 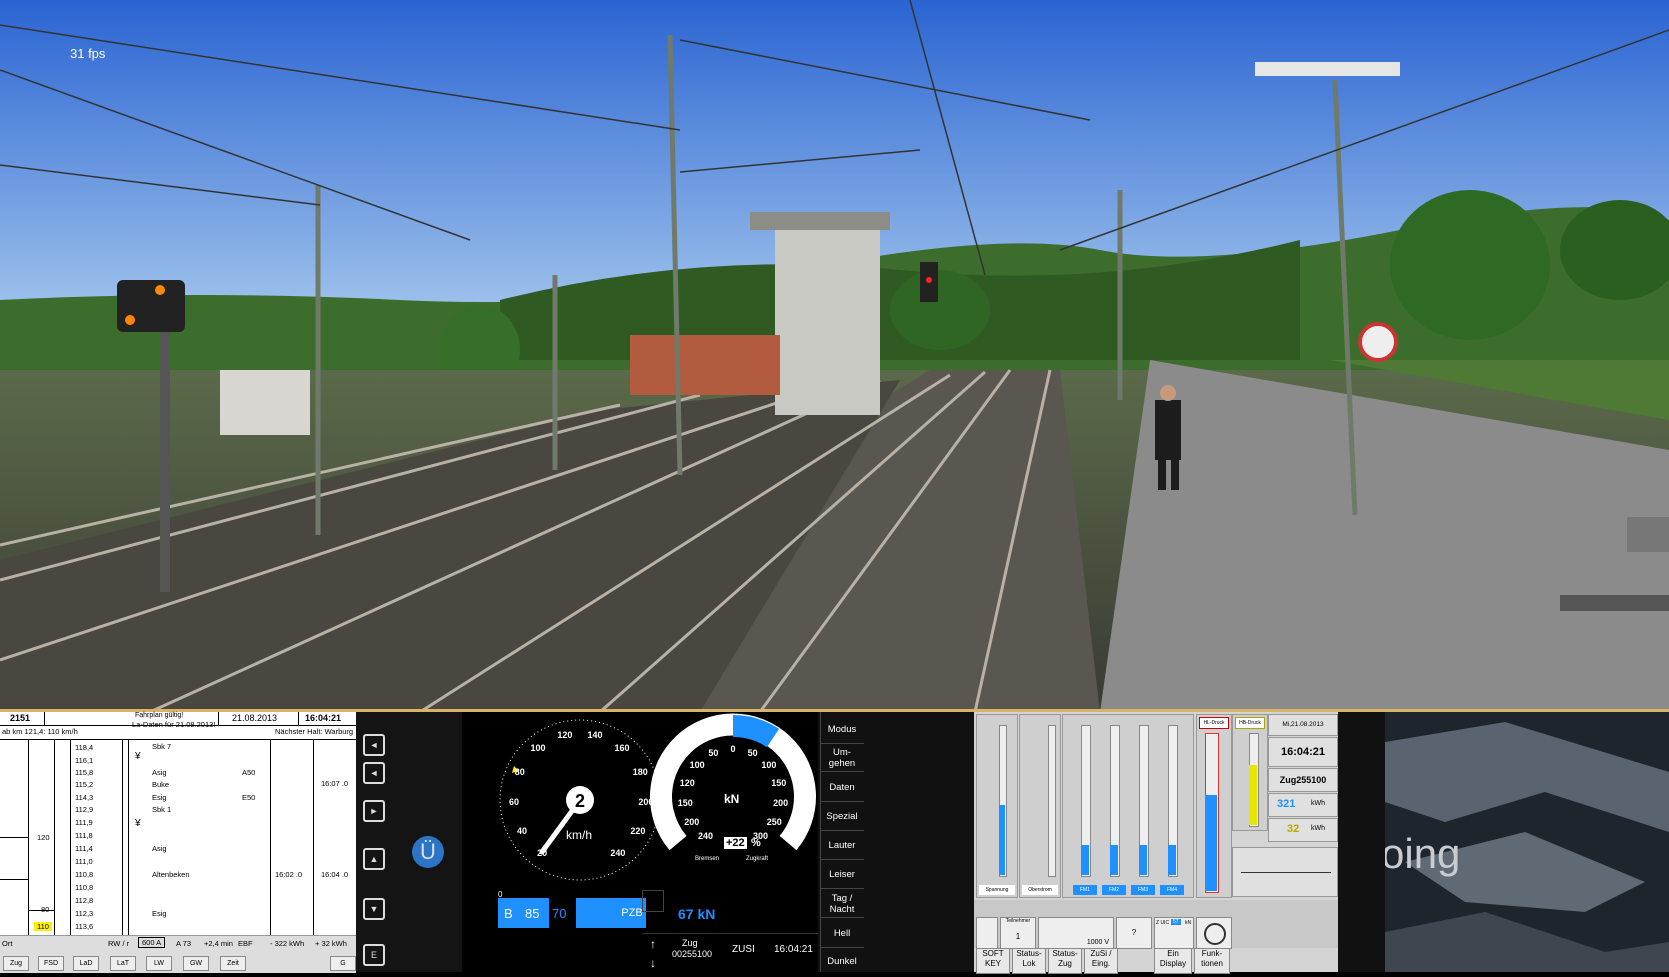 What do you see at coordinates (781, 802) in the screenshot?
I see `force-tick-10: 200` at bounding box center [781, 802].